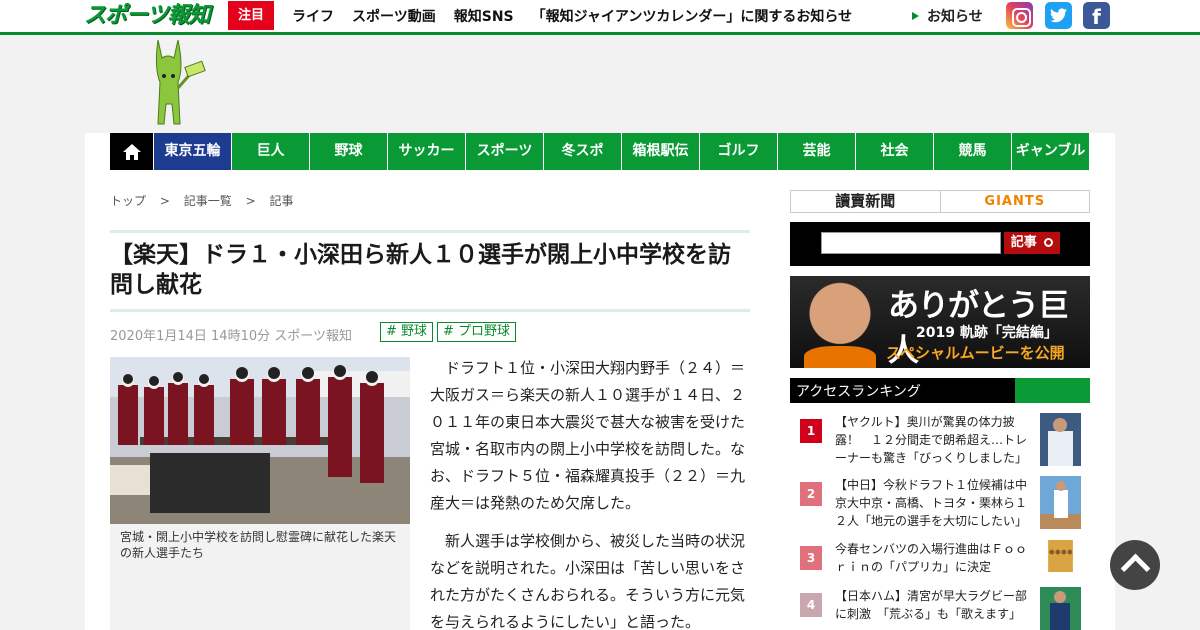 Image resolution: width=1200 pixels, height=630 pixels. I want to click on article-meta: 2020年1月14日 14時10分 スポーツ報知, so click(231, 336).